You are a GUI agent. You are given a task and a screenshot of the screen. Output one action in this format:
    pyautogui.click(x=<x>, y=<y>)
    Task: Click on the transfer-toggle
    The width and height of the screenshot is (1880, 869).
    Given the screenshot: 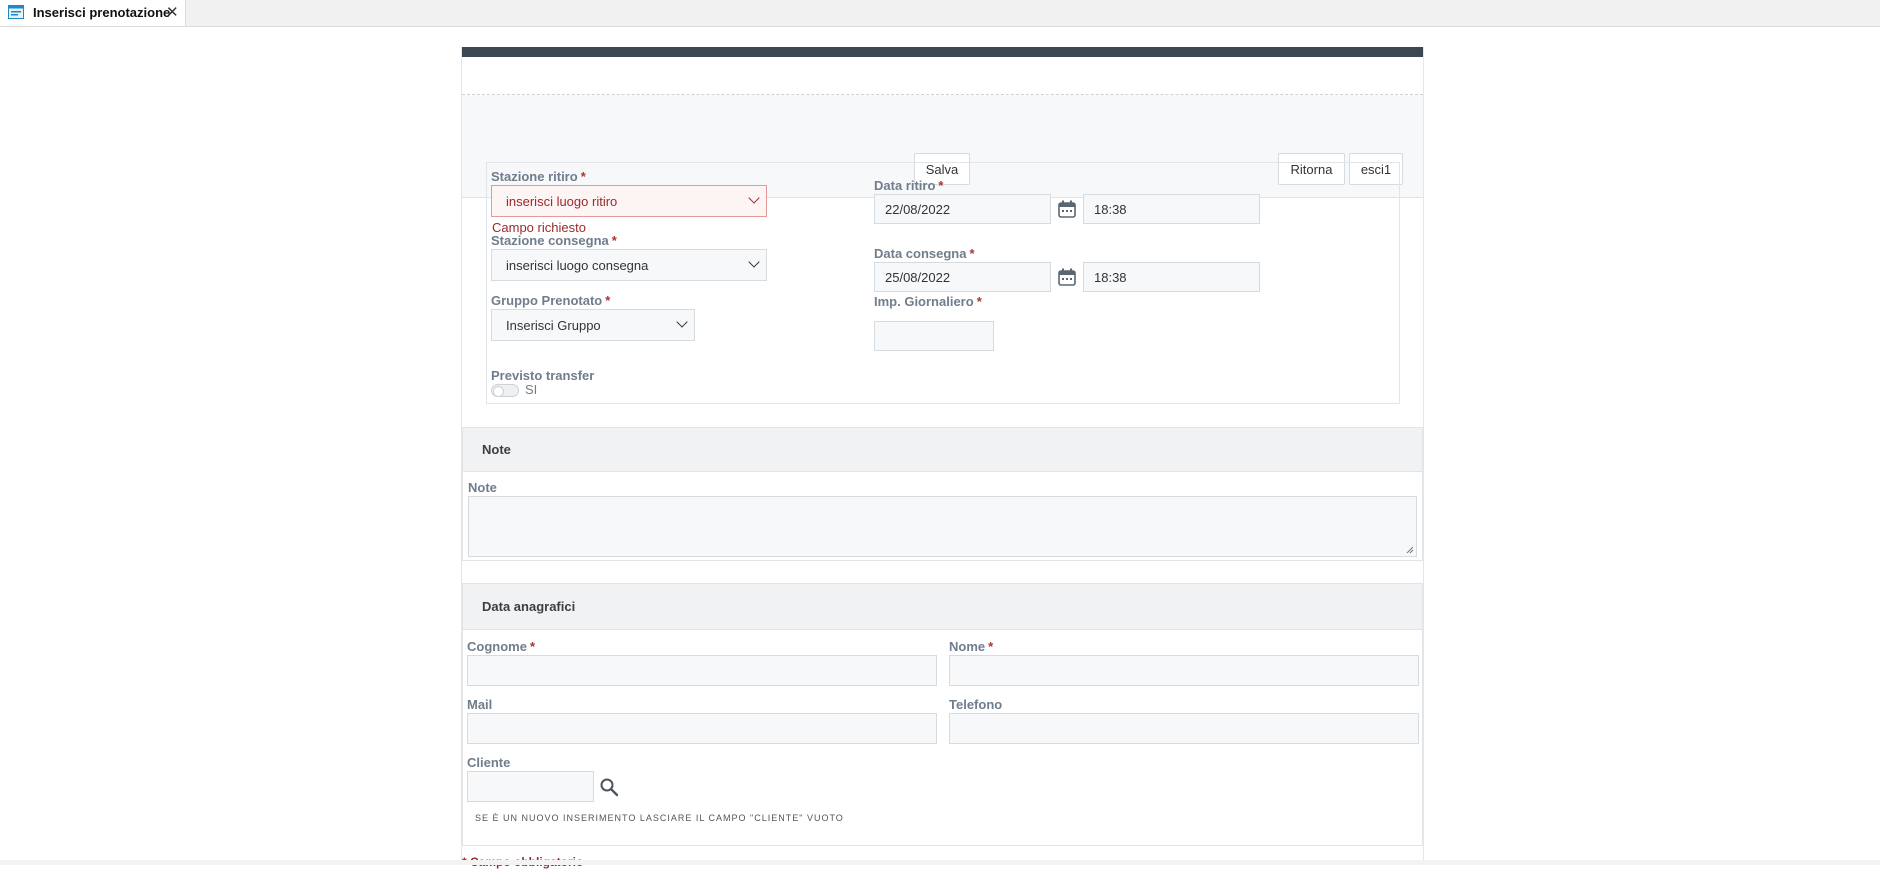 What is the action you would take?
    pyautogui.click(x=505, y=390)
    